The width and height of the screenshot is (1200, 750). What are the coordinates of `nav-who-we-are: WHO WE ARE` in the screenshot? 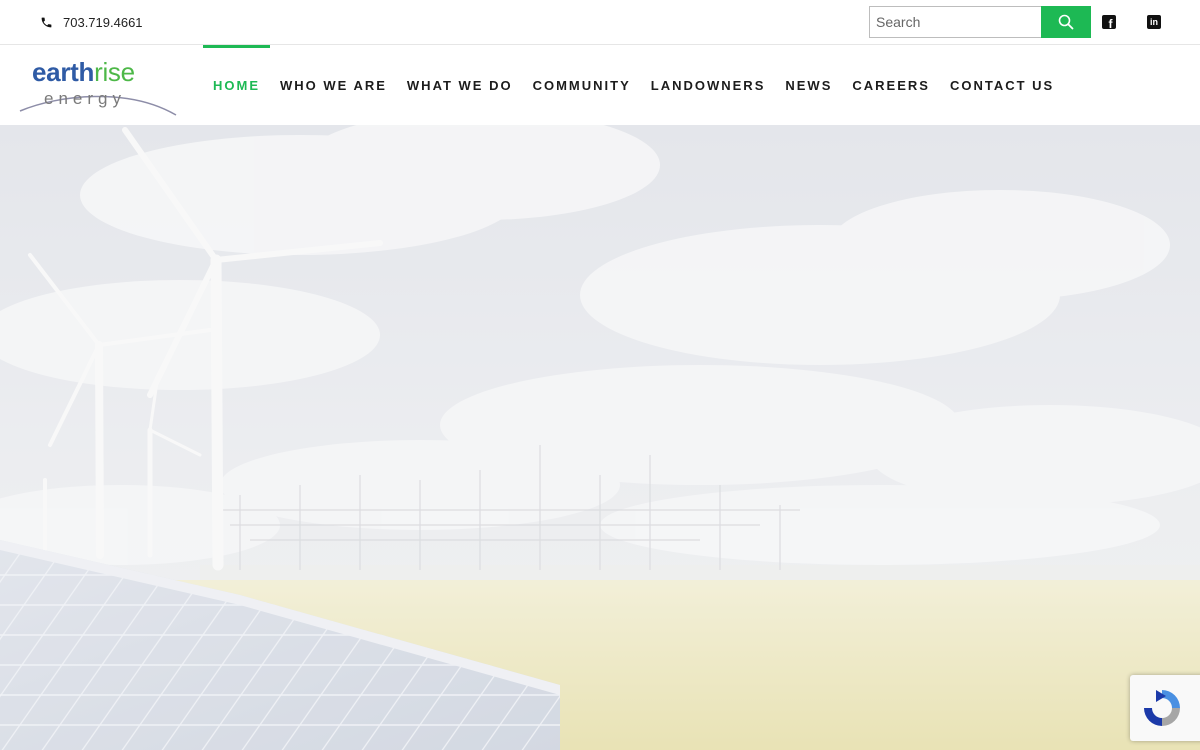 It's located at (333, 85).